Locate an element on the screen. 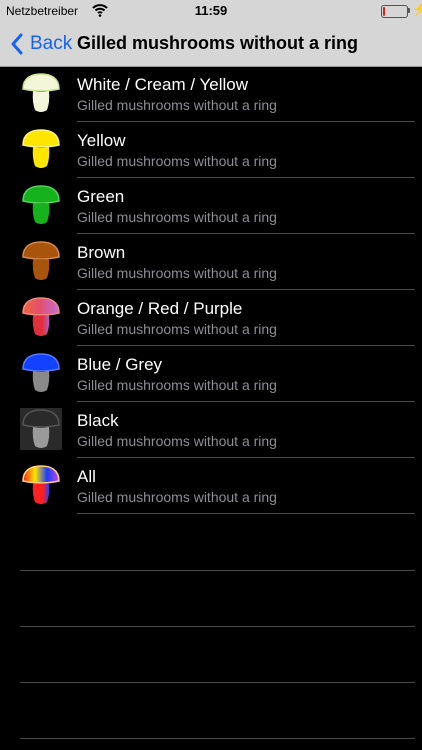  battery-tip is located at coordinates (409, 10).